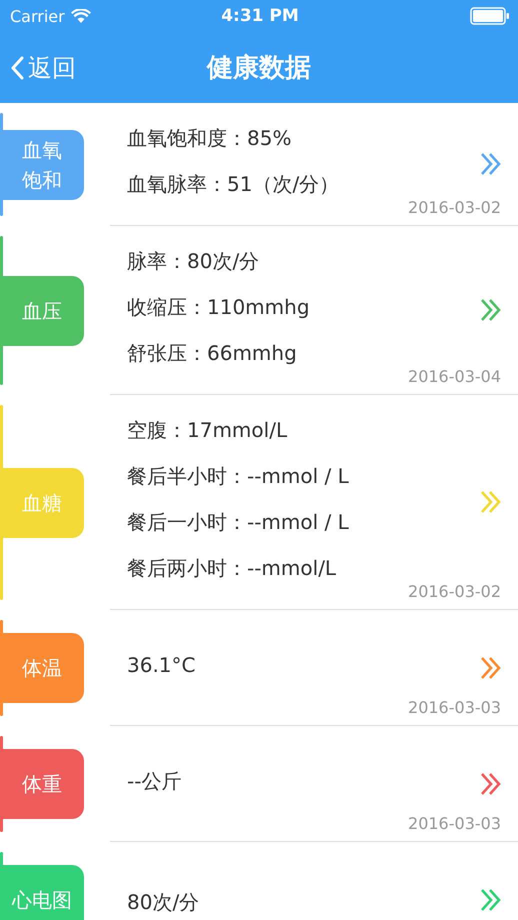  Describe the element at coordinates (218, 307) in the screenshot. I see `reading-text: 收缩压：110mmhg` at that location.